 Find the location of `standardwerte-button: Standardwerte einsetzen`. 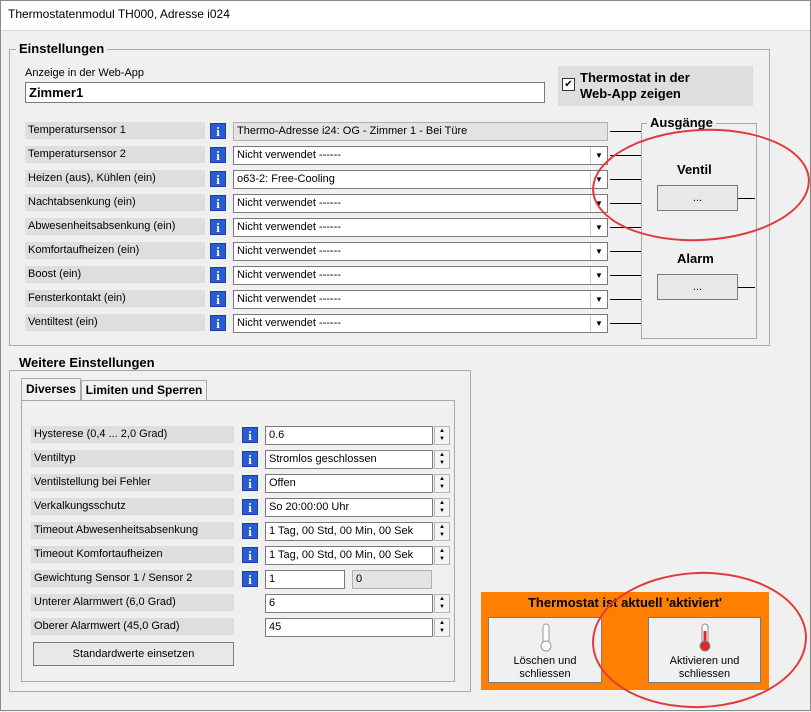

standardwerte-button: Standardwerte einsetzen is located at coordinates (133, 654).